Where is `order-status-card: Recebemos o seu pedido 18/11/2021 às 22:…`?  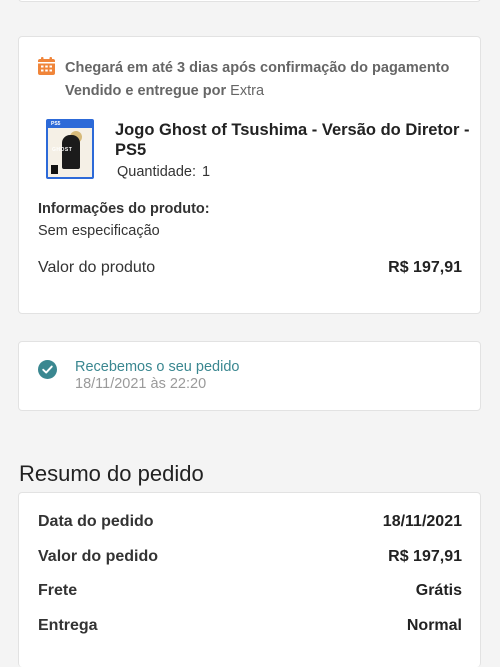 order-status-card: Recebemos o seu pedido 18/11/2021 às 22:… is located at coordinates (249, 376).